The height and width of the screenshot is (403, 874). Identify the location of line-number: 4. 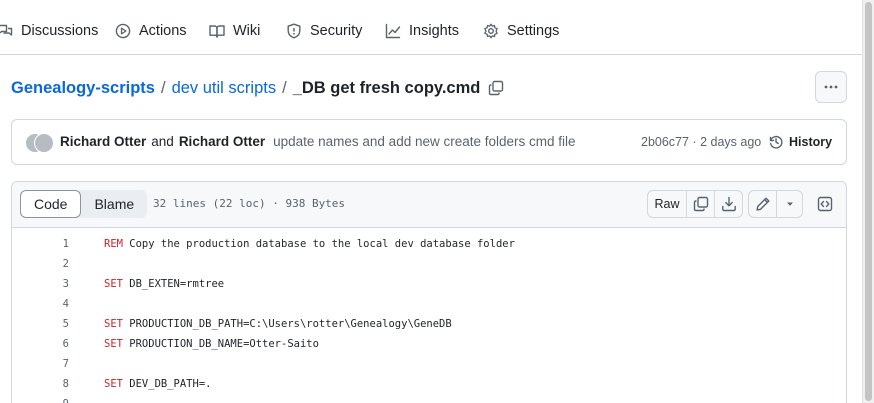
(40, 304).